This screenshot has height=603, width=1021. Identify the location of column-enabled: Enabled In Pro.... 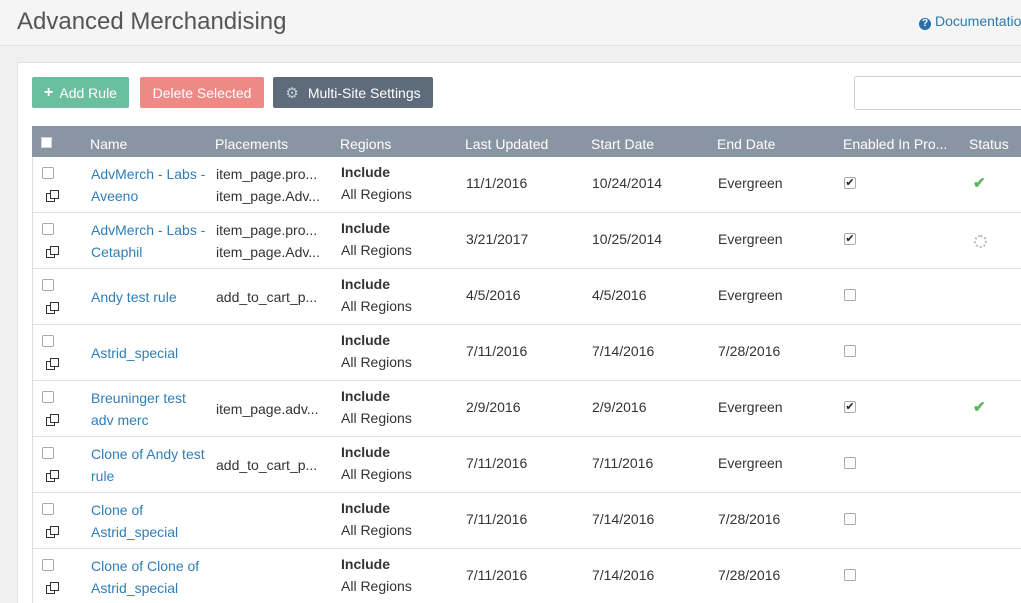
(895, 144).